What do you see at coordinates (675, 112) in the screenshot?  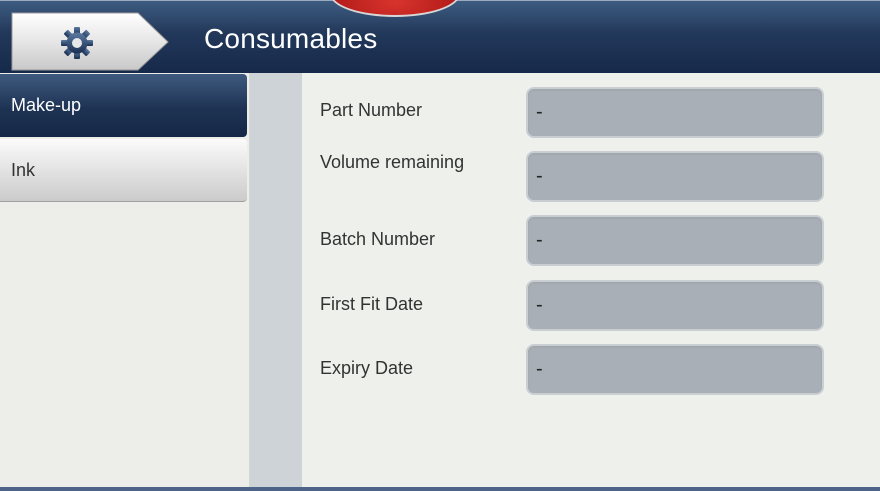 I see `part-number-field: -` at bounding box center [675, 112].